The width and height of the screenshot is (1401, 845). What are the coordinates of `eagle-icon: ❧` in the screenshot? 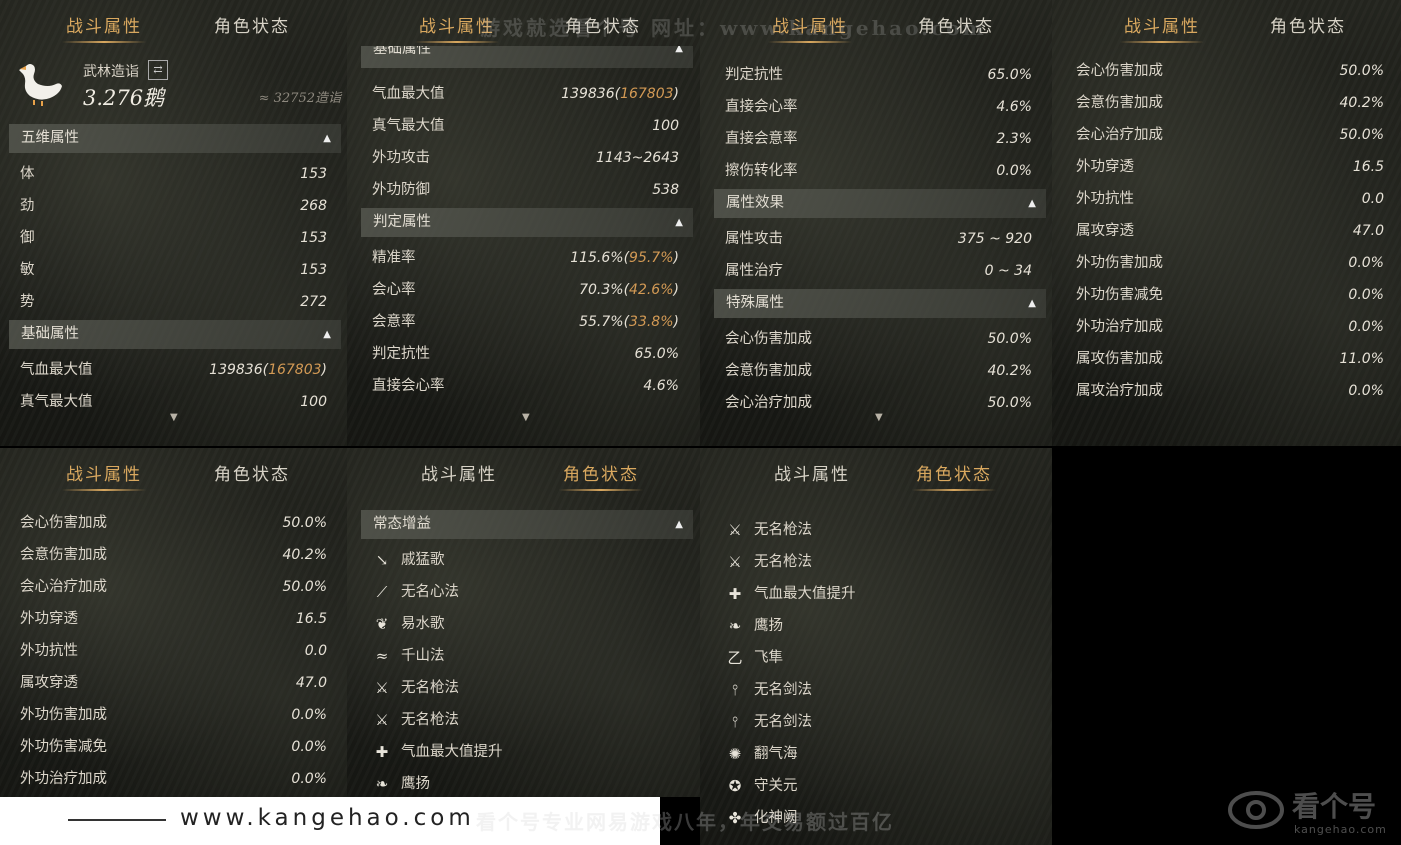 It's located at (382, 784).